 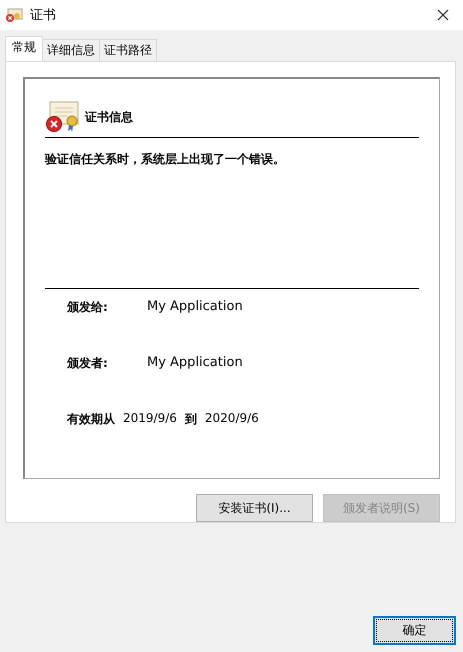 What do you see at coordinates (43, 15) in the screenshot?
I see `window-title: 证书` at bounding box center [43, 15].